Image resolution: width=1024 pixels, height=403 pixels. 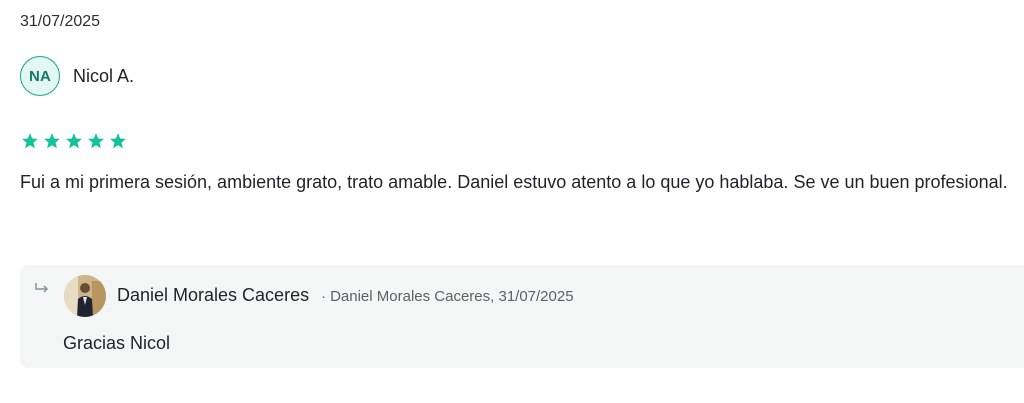 I want to click on author-initials-avatar: NA, so click(x=40, y=76).